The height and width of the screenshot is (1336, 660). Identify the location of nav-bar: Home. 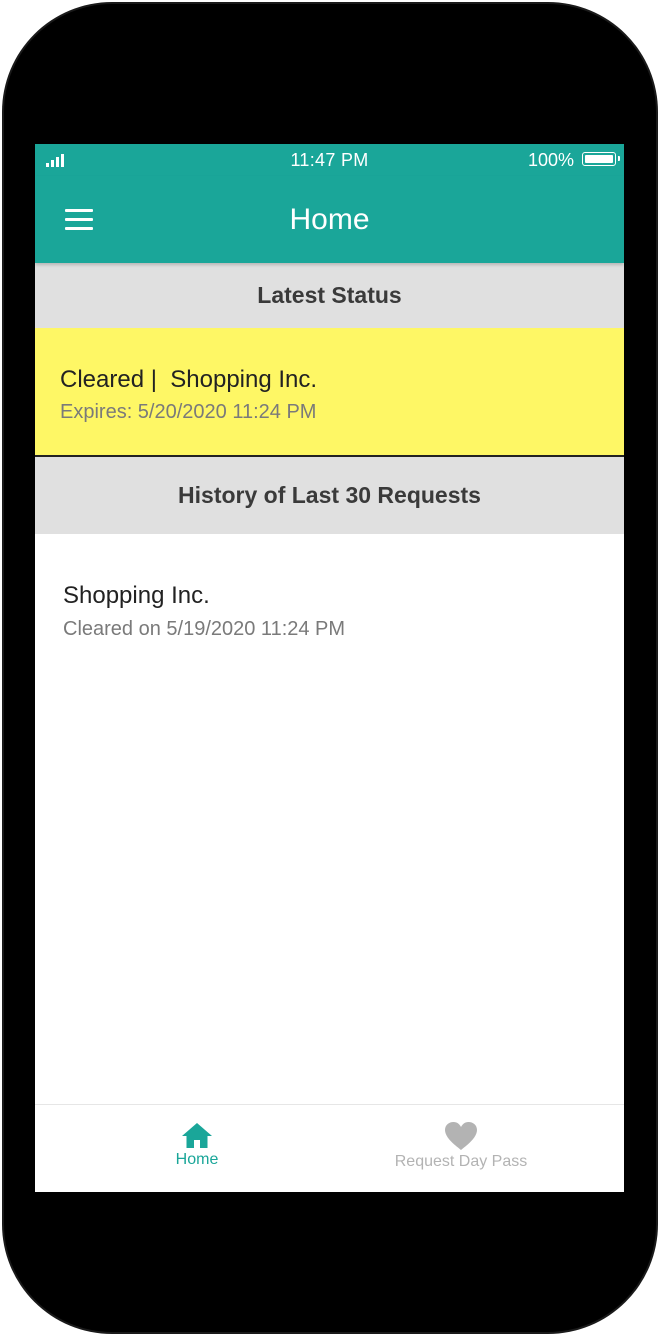
(329, 219).